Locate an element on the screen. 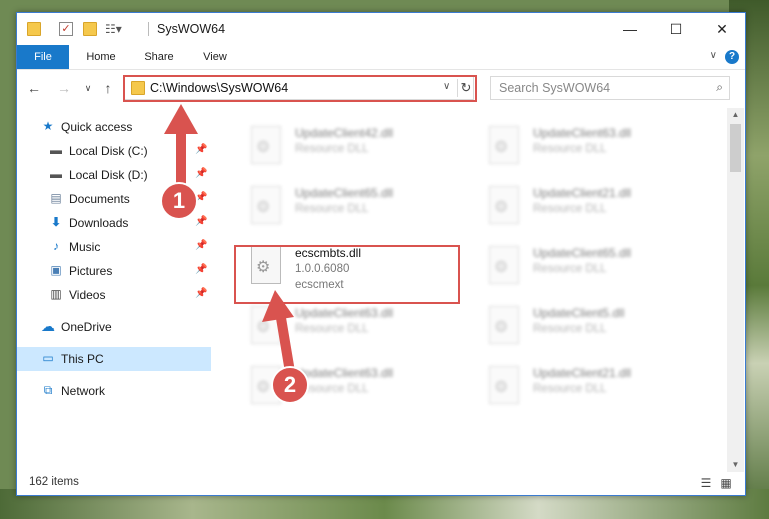 Image resolution: width=769 pixels, height=519 pixels. file-tile: UpdateClient5.dll Resource DLL is located at coordinates (589, 329).